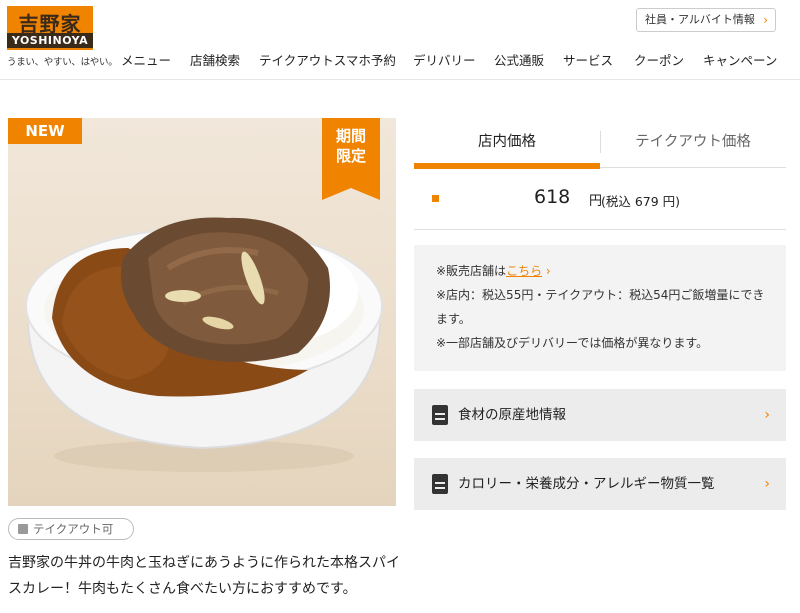 The width and height of the screenshot is (800, 613). I want to click on price-bullet-icon, so click(435, 198).